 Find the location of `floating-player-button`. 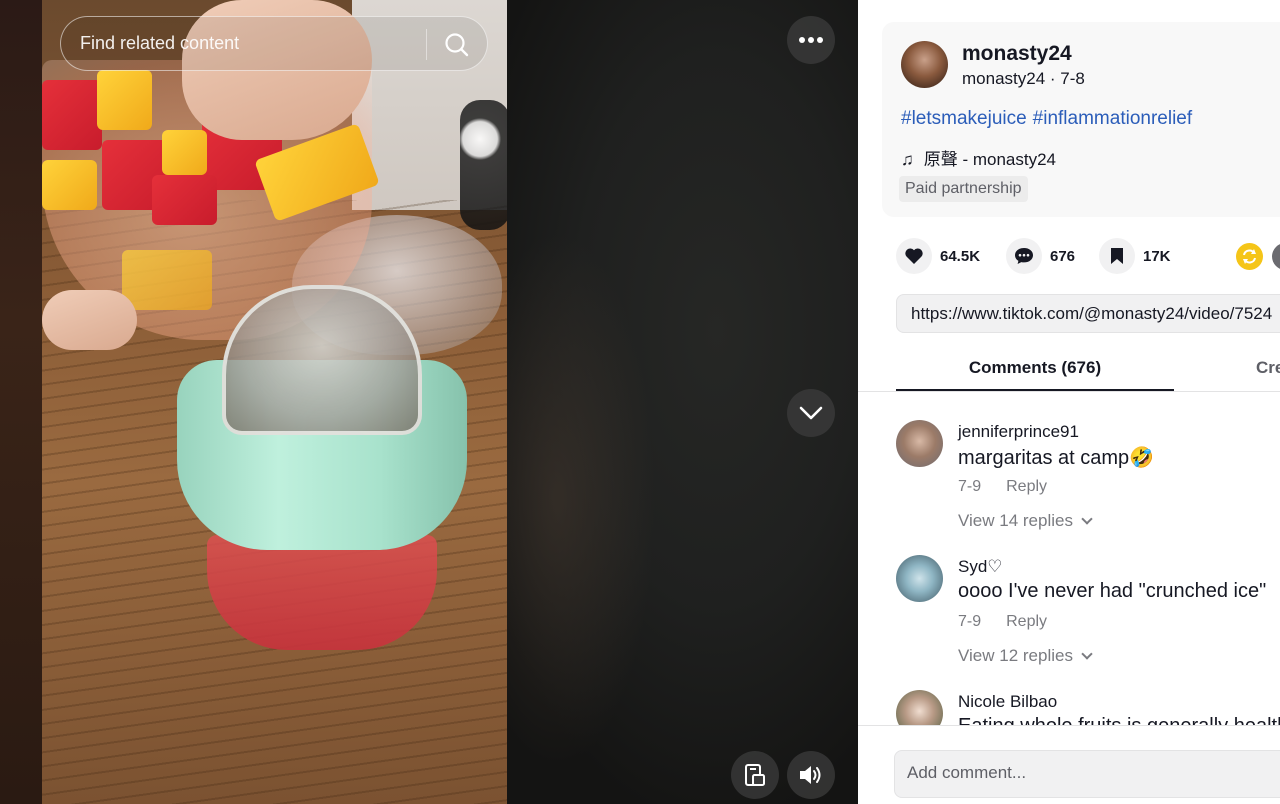

floating-player-button is located at coordinates (755, 775).